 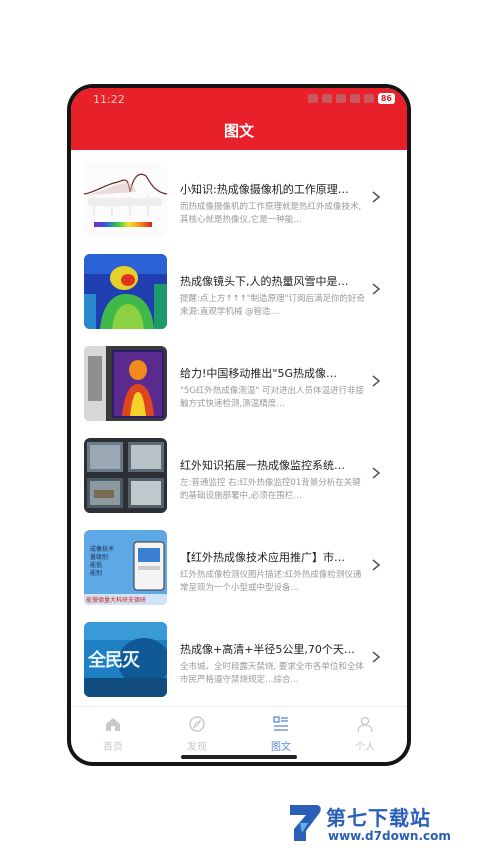 What do you see at coordinates (114, 660) in the screenshot?
I see `thumbnail-headline-text: 全民灭` at bounding box center [114, 660].